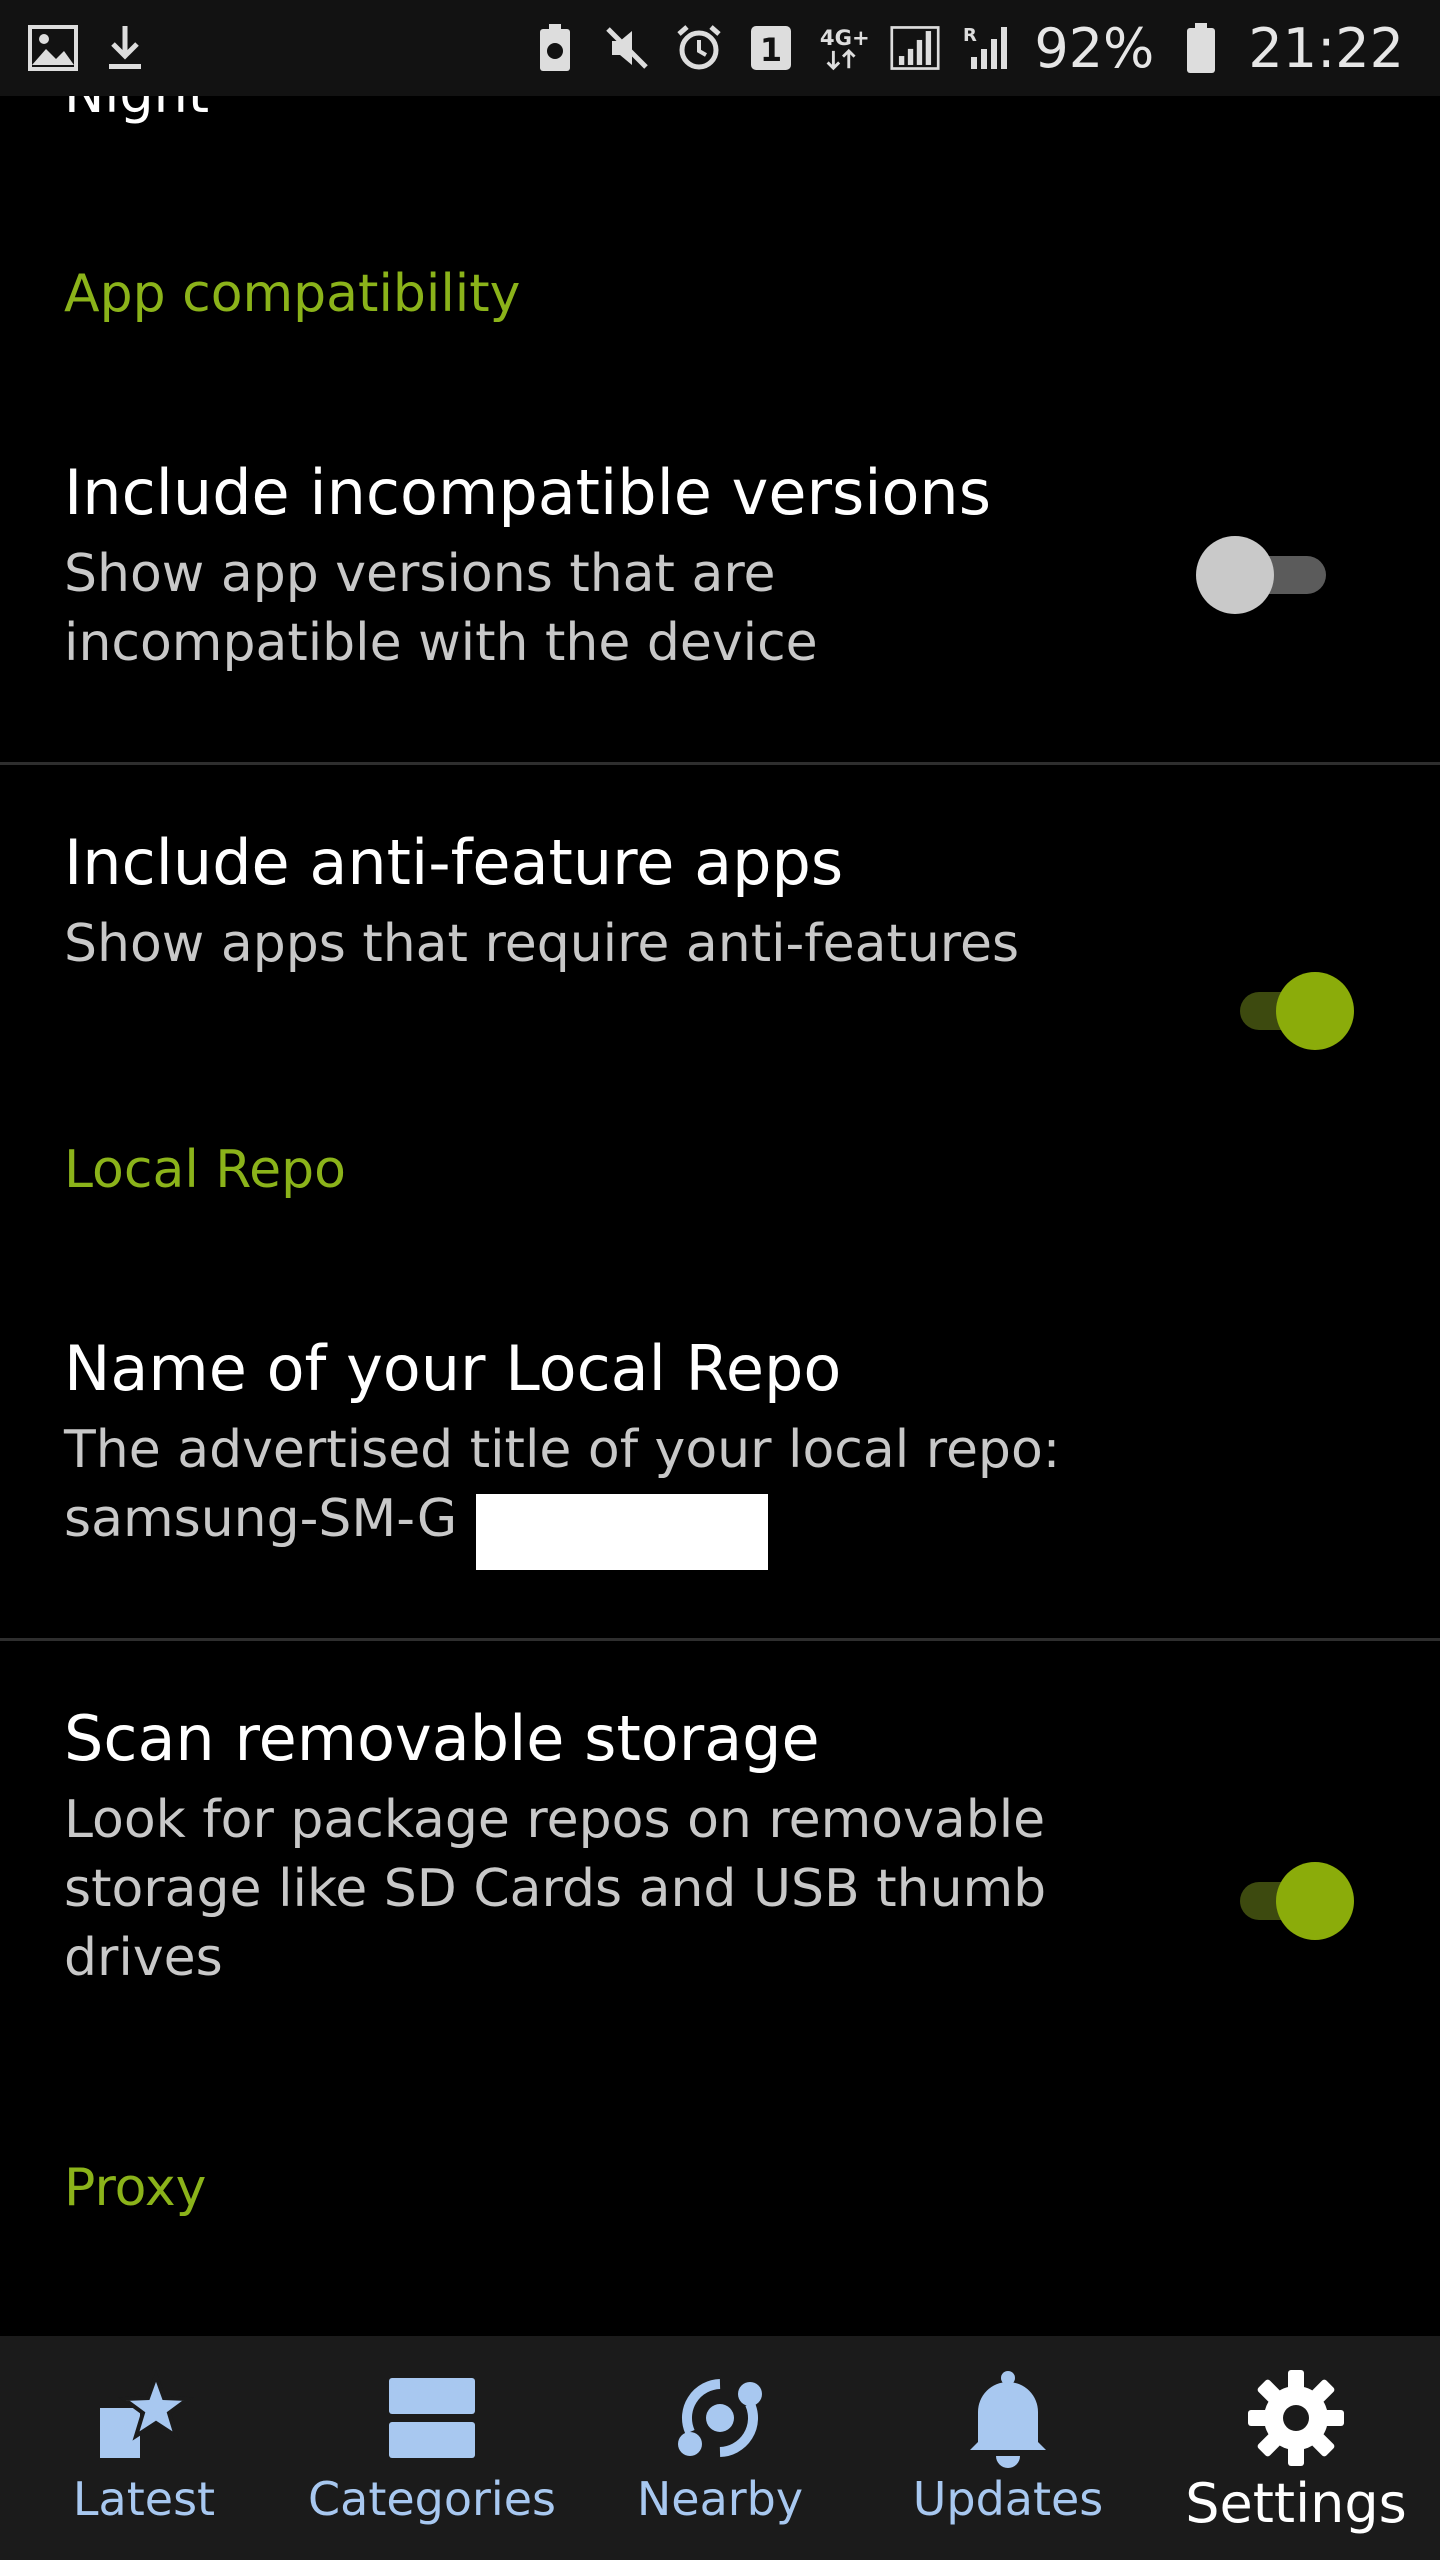  I want to click on nav-settings: Settings, so click(1296, 2448).